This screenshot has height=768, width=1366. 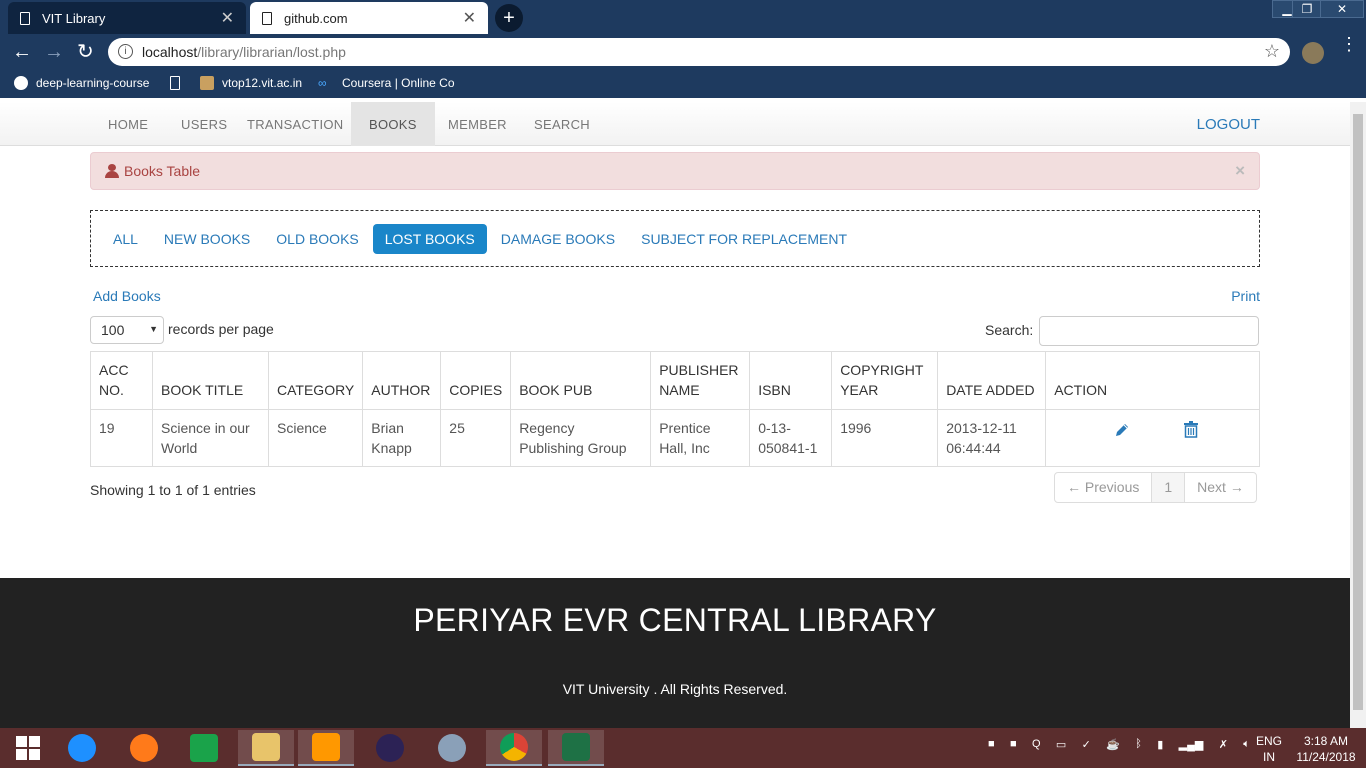 What do you see at coordinates (317, 239) in the screenshot?
I see `filter-old-books: OLD BOOKS` at bounding box center [317, 239].